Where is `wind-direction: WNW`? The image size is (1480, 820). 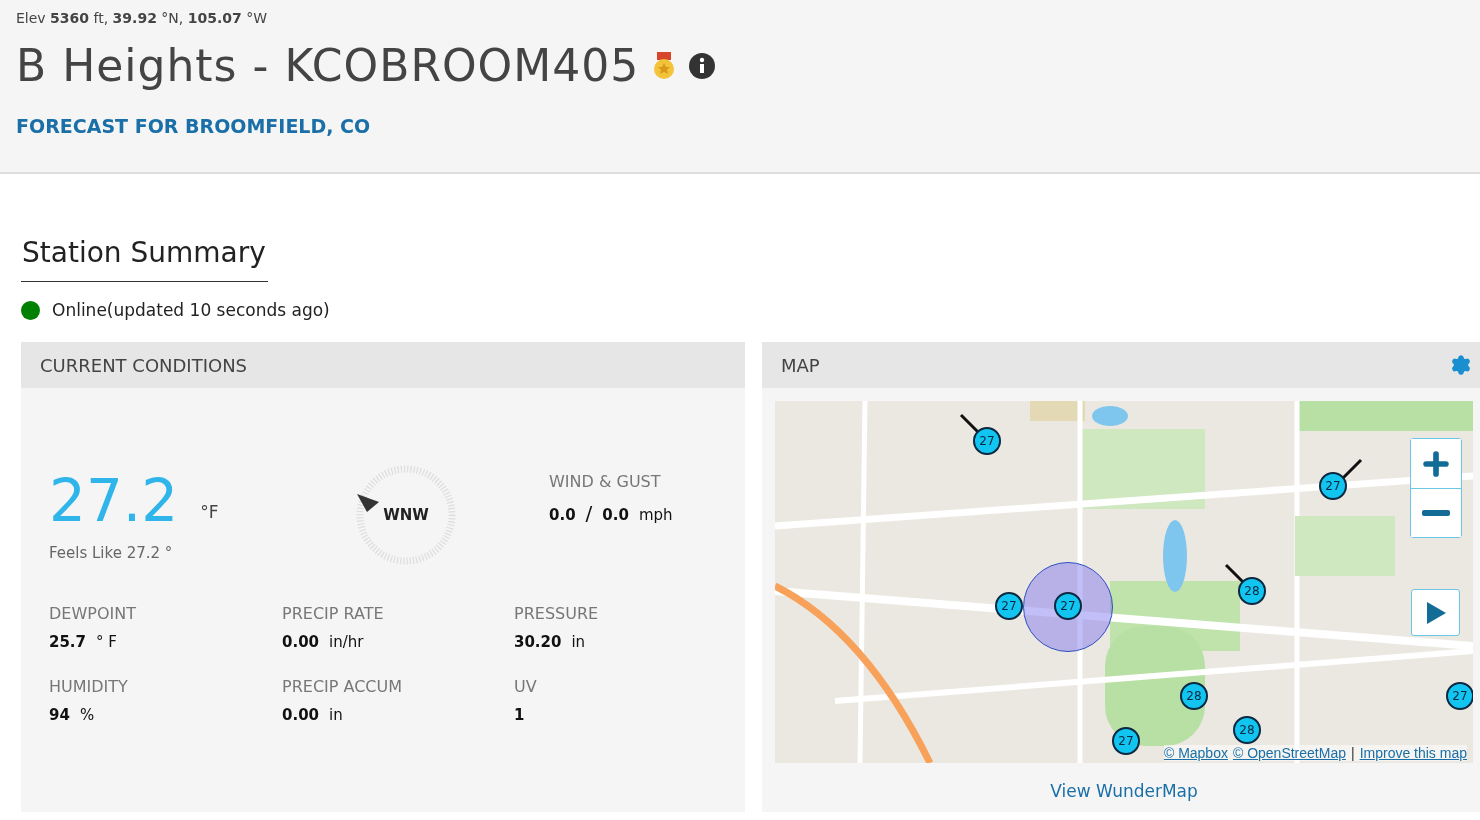 wind-direction: WNW is located at coordinates (406, 515).